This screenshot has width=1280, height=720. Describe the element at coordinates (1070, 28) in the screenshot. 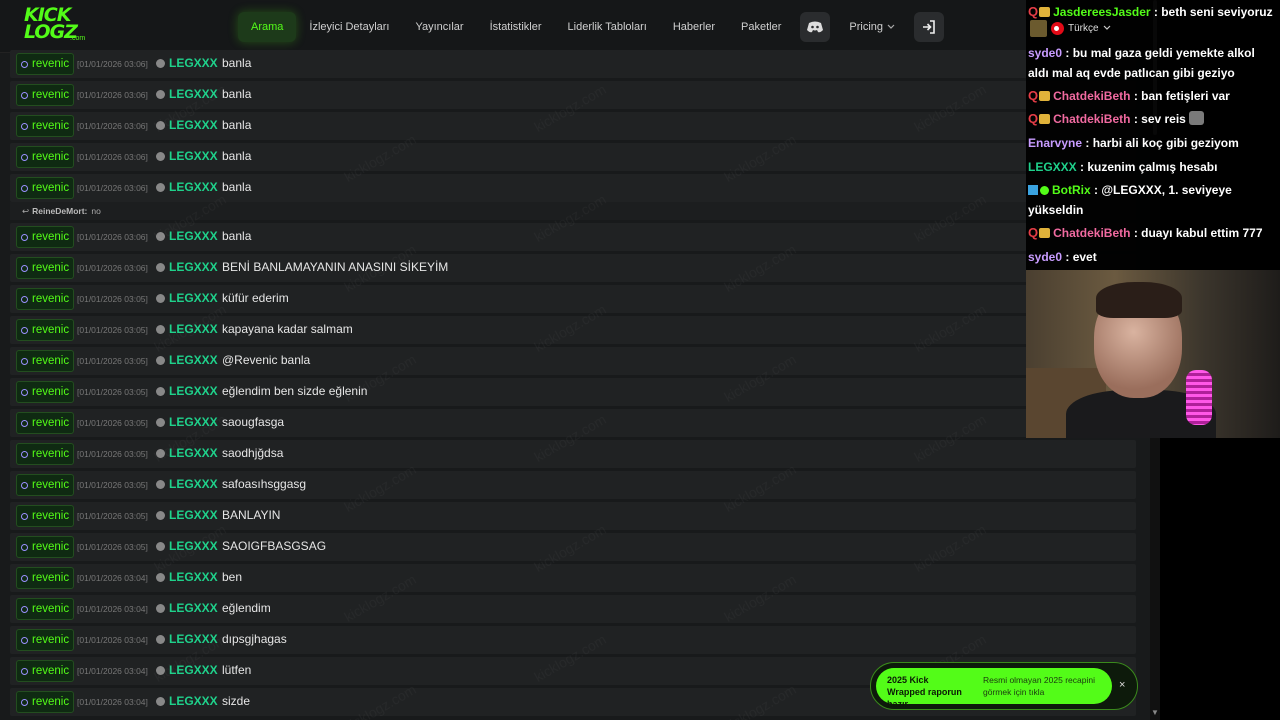

I see `language-selector: Türkçe` at that location.